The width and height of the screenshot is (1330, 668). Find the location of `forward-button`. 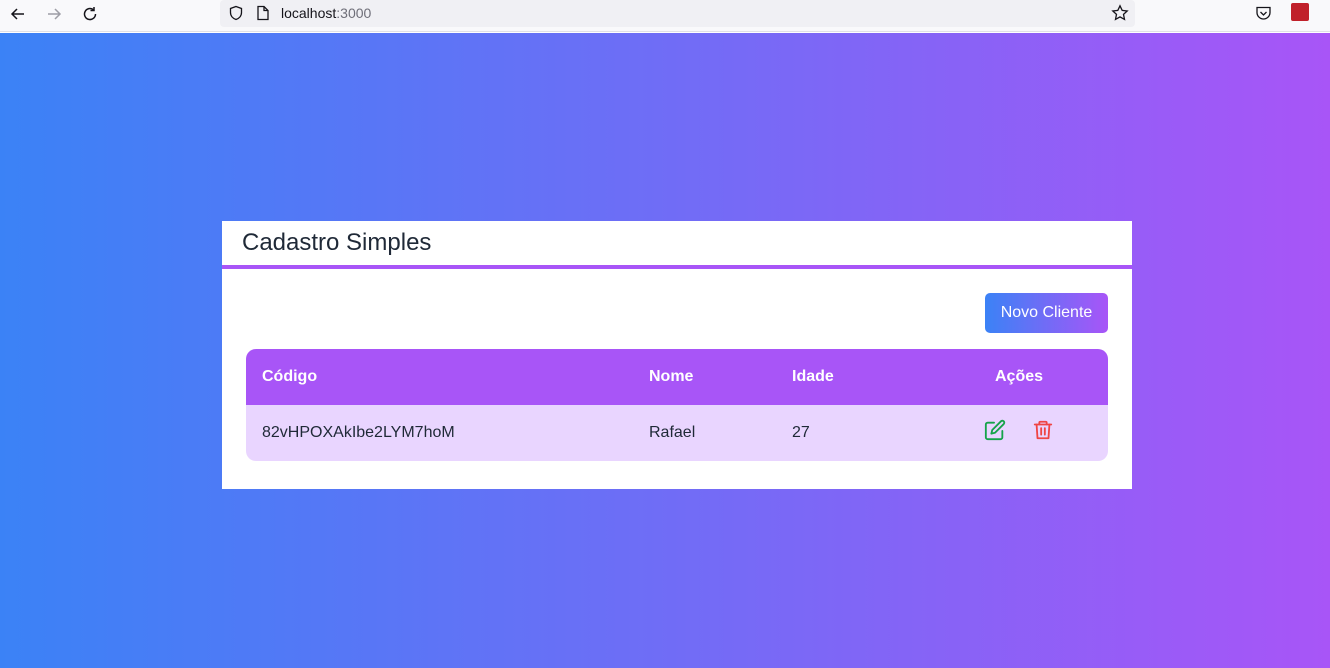

forward-button is located at coordinates (54, 14).